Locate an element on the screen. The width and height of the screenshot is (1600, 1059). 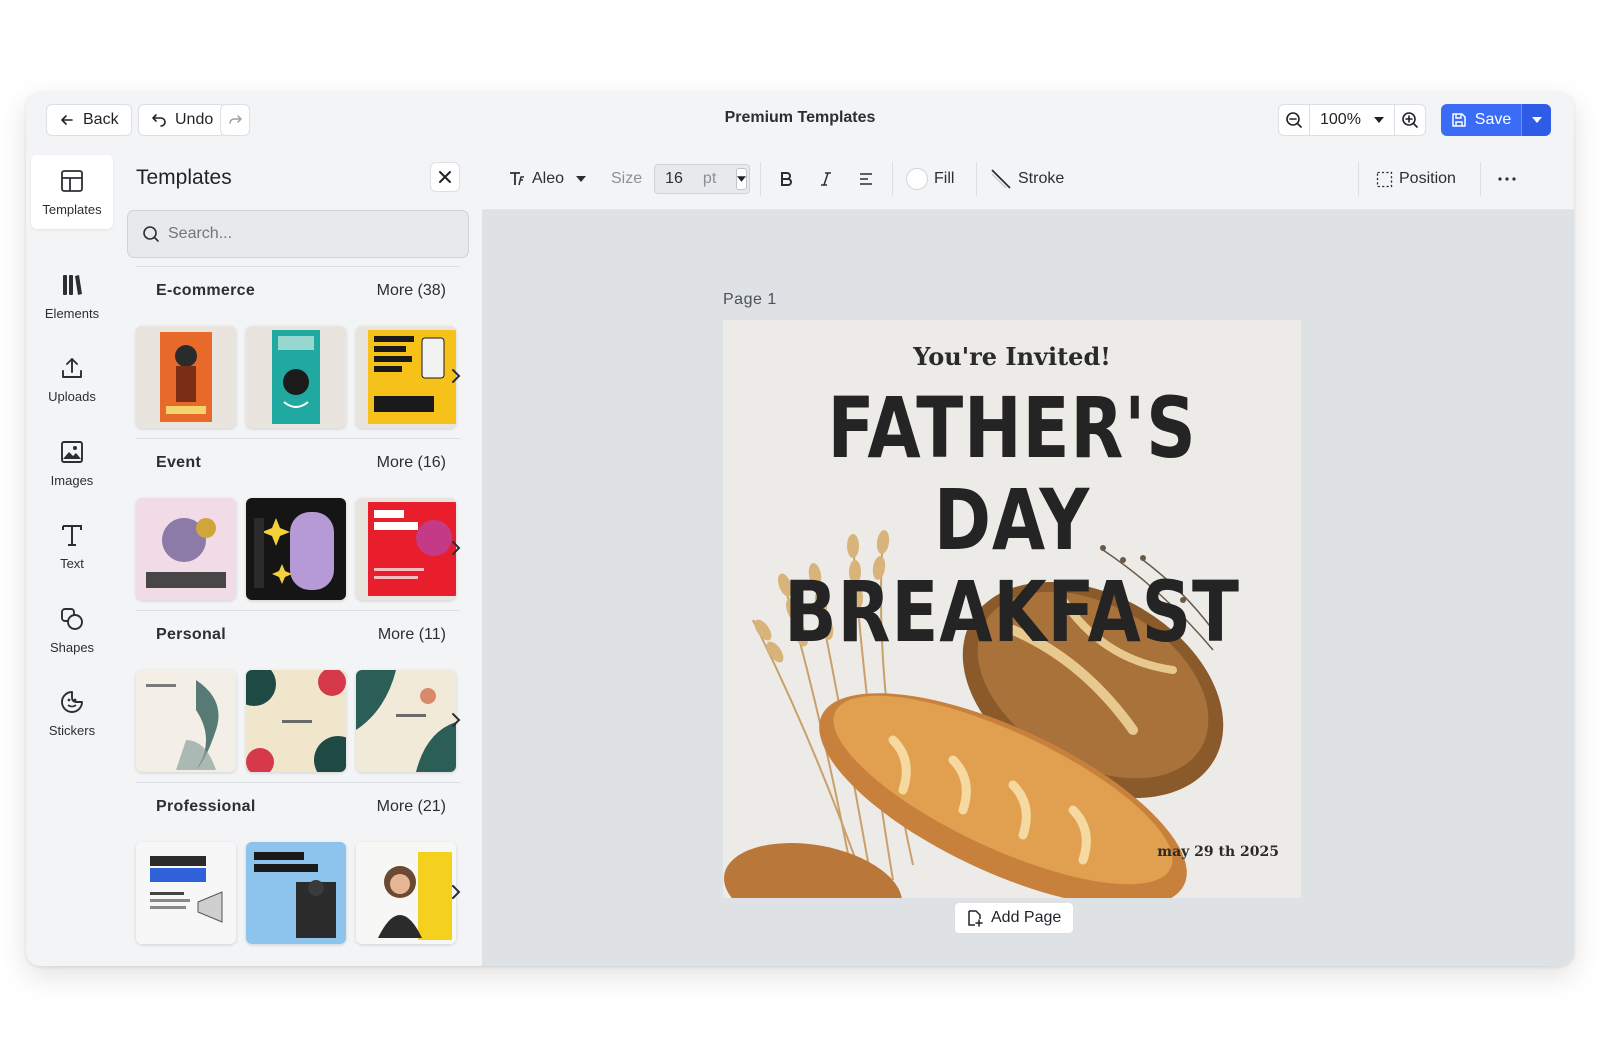
add-page-icon is located at coordinates (975, 918).